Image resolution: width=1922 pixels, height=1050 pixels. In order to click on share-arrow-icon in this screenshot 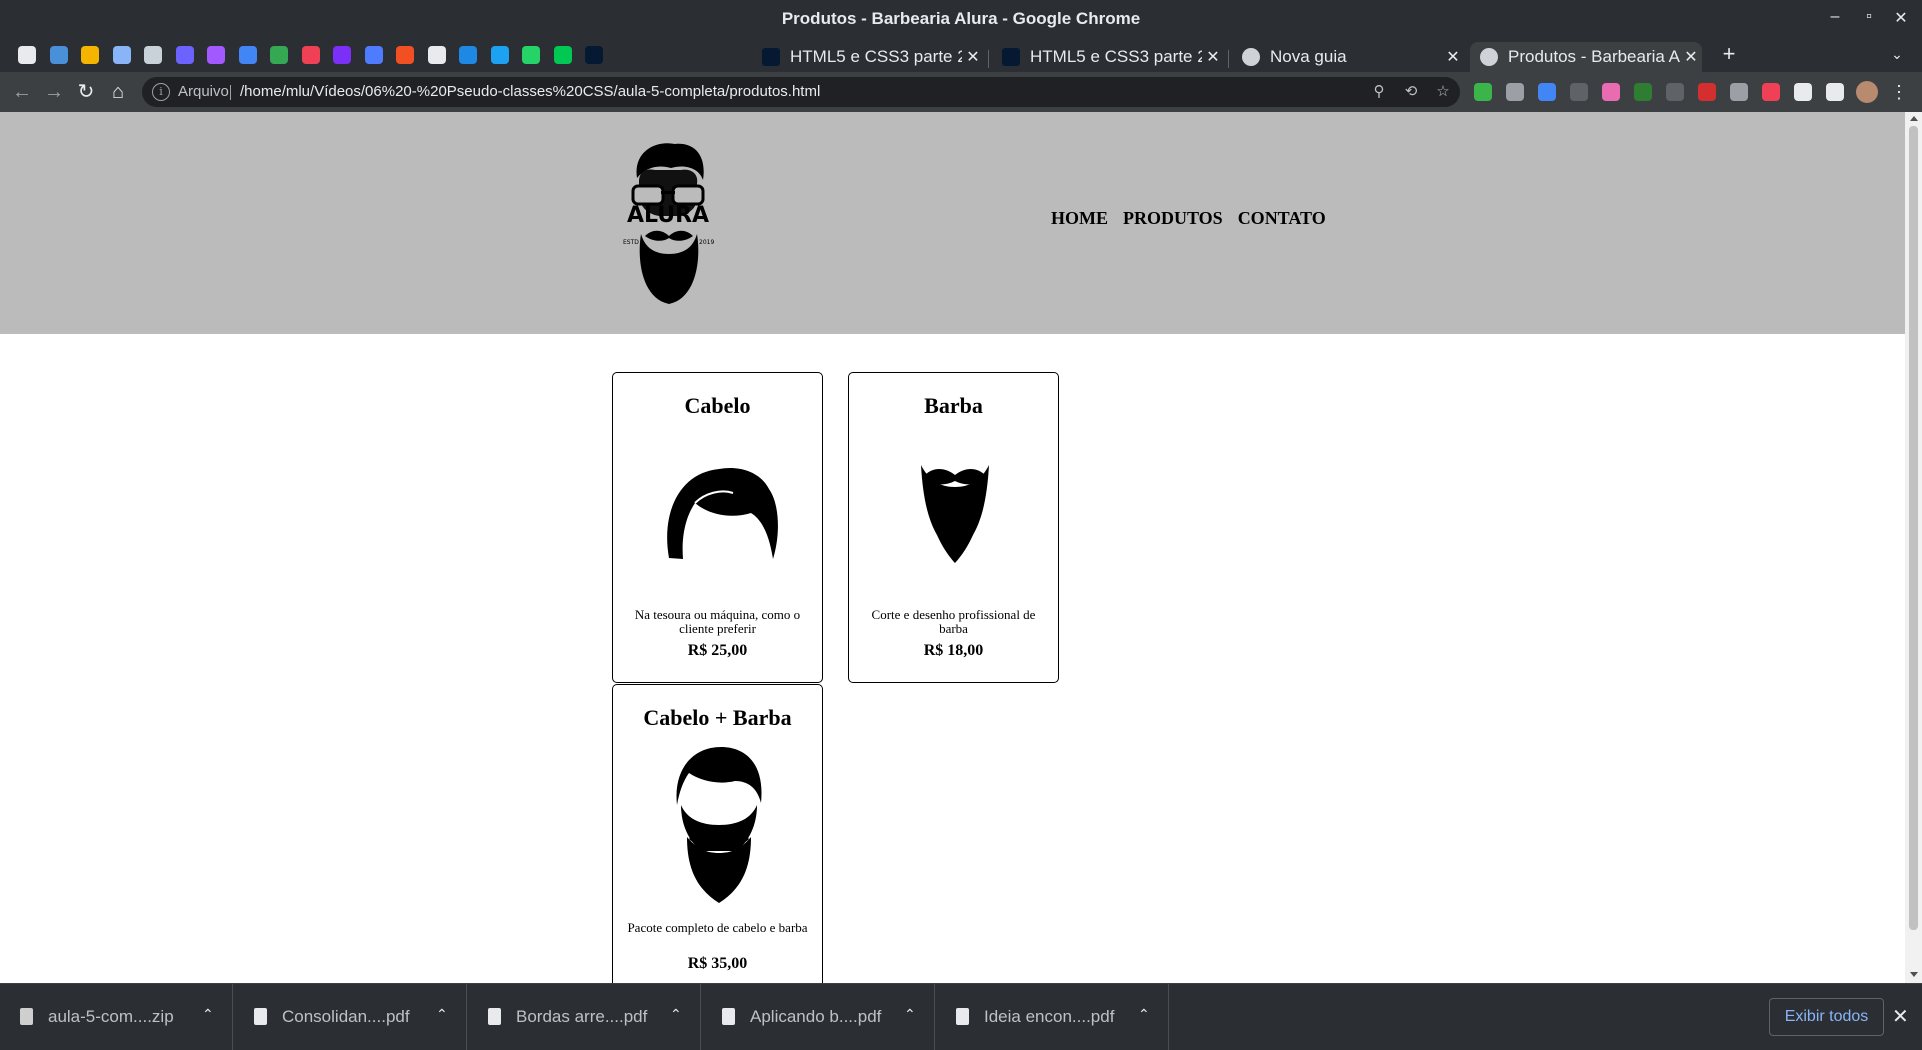, I will do `click(121, 55)`.